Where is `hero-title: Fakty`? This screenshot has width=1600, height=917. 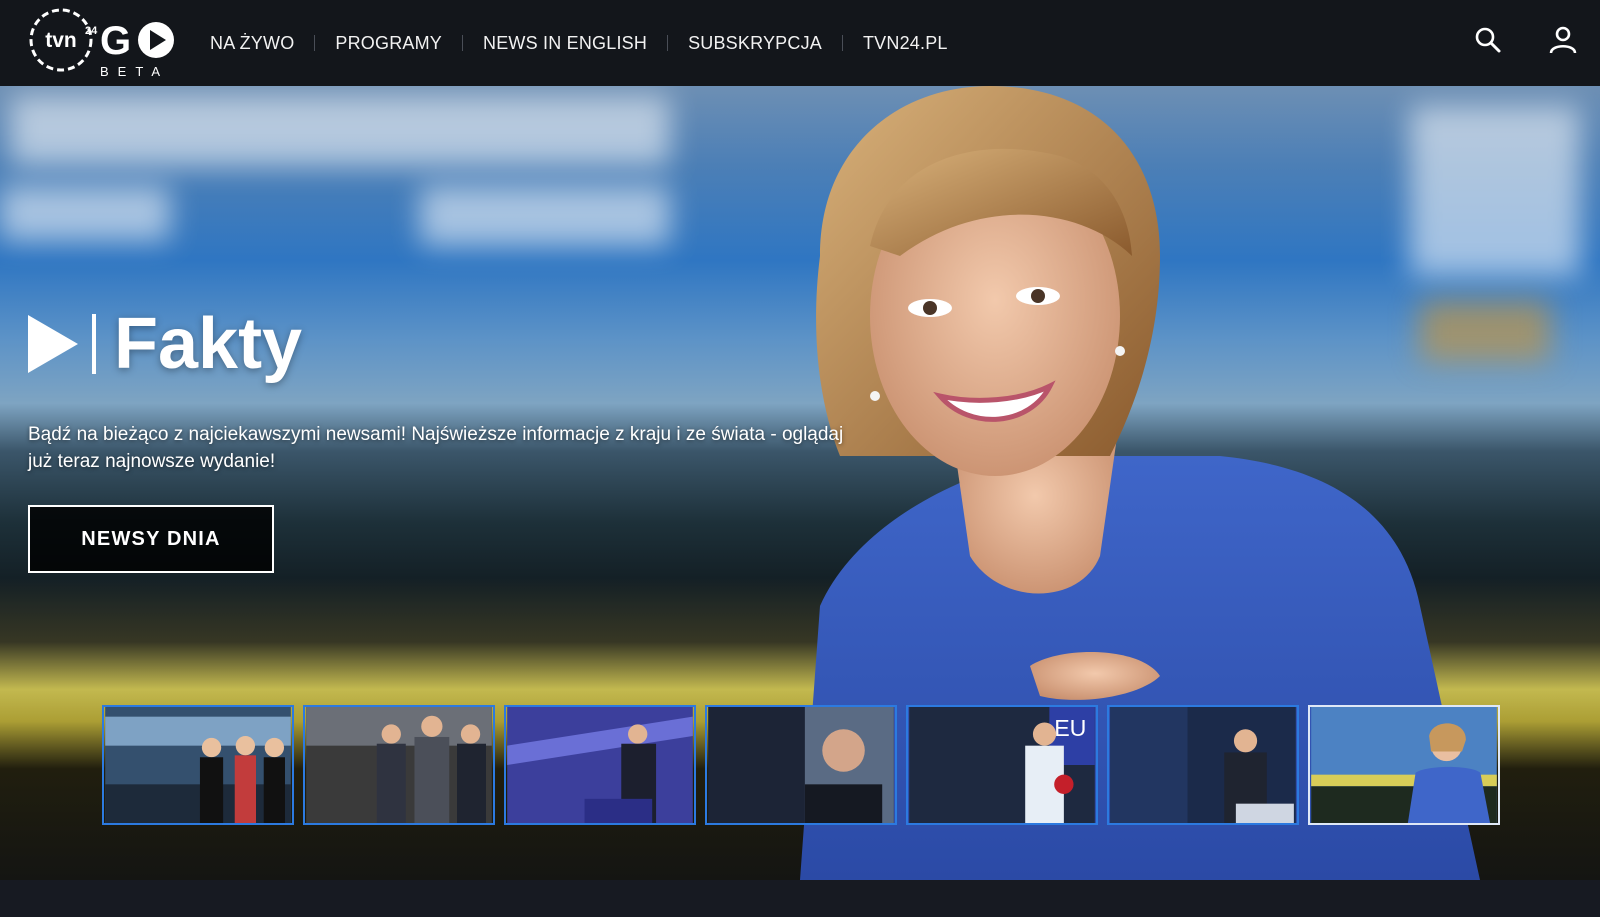 hero-title: Fakty is located at coordinates (208, 344).